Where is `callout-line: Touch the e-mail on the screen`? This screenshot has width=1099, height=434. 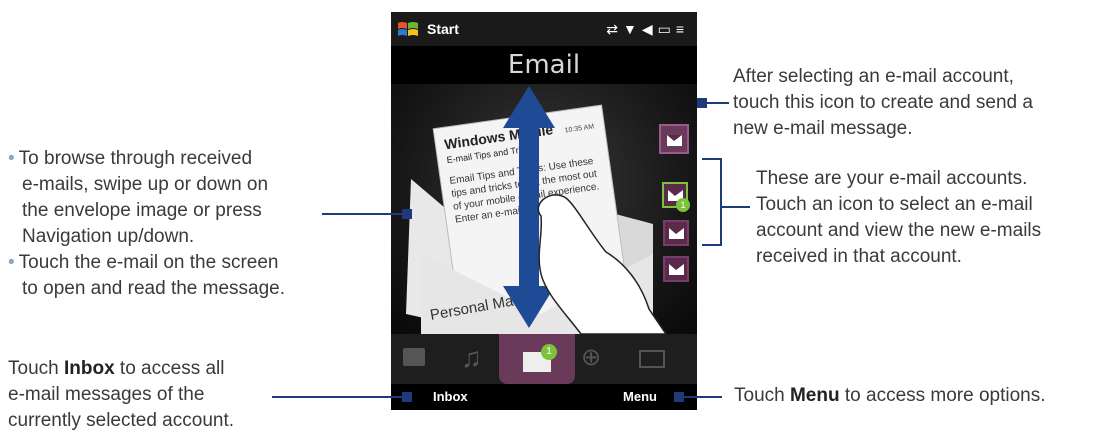 callout-line: Touch the e-mail on the screen is located at coordinates (148, 262).